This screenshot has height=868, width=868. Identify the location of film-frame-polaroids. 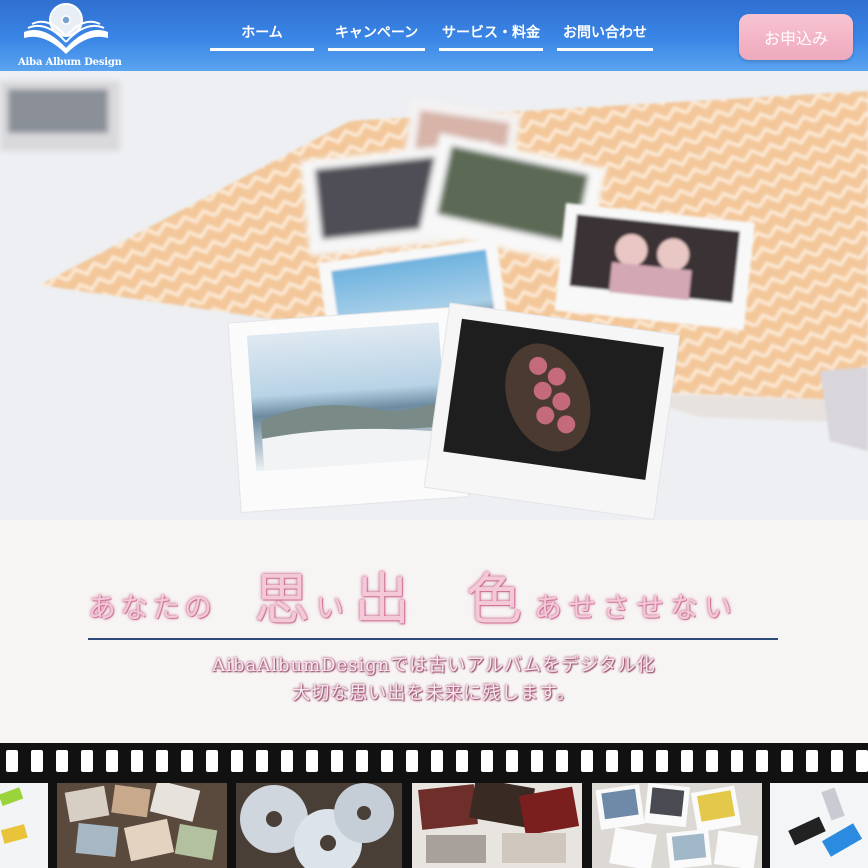
(677, 825).